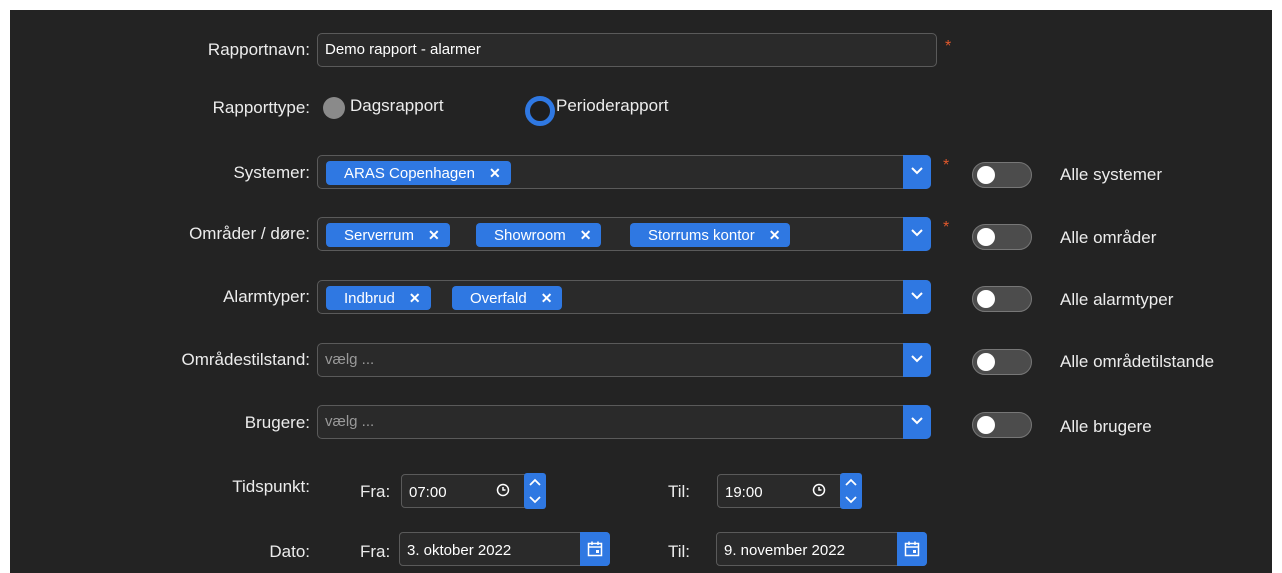  I want to click on area-state-dropdown-button, so click(917, 360).